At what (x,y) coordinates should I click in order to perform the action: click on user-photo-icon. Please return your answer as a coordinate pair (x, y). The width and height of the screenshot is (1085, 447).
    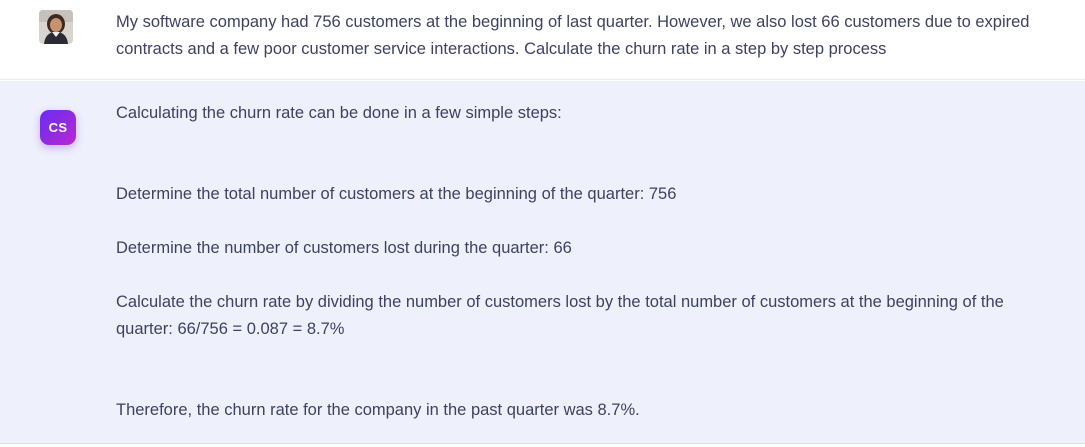
    Looking at the image, I should click on (56, 27).